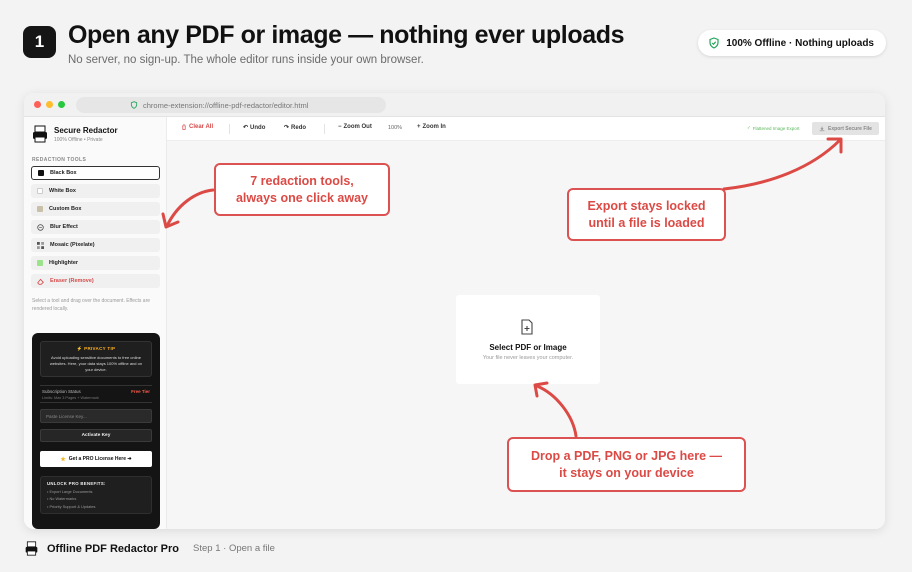 This screenshot has width=912, height=572. Describe the element at coordinates (95, 263) in the screenshot. I see `tool-highlighter: Highlighter` at that location.